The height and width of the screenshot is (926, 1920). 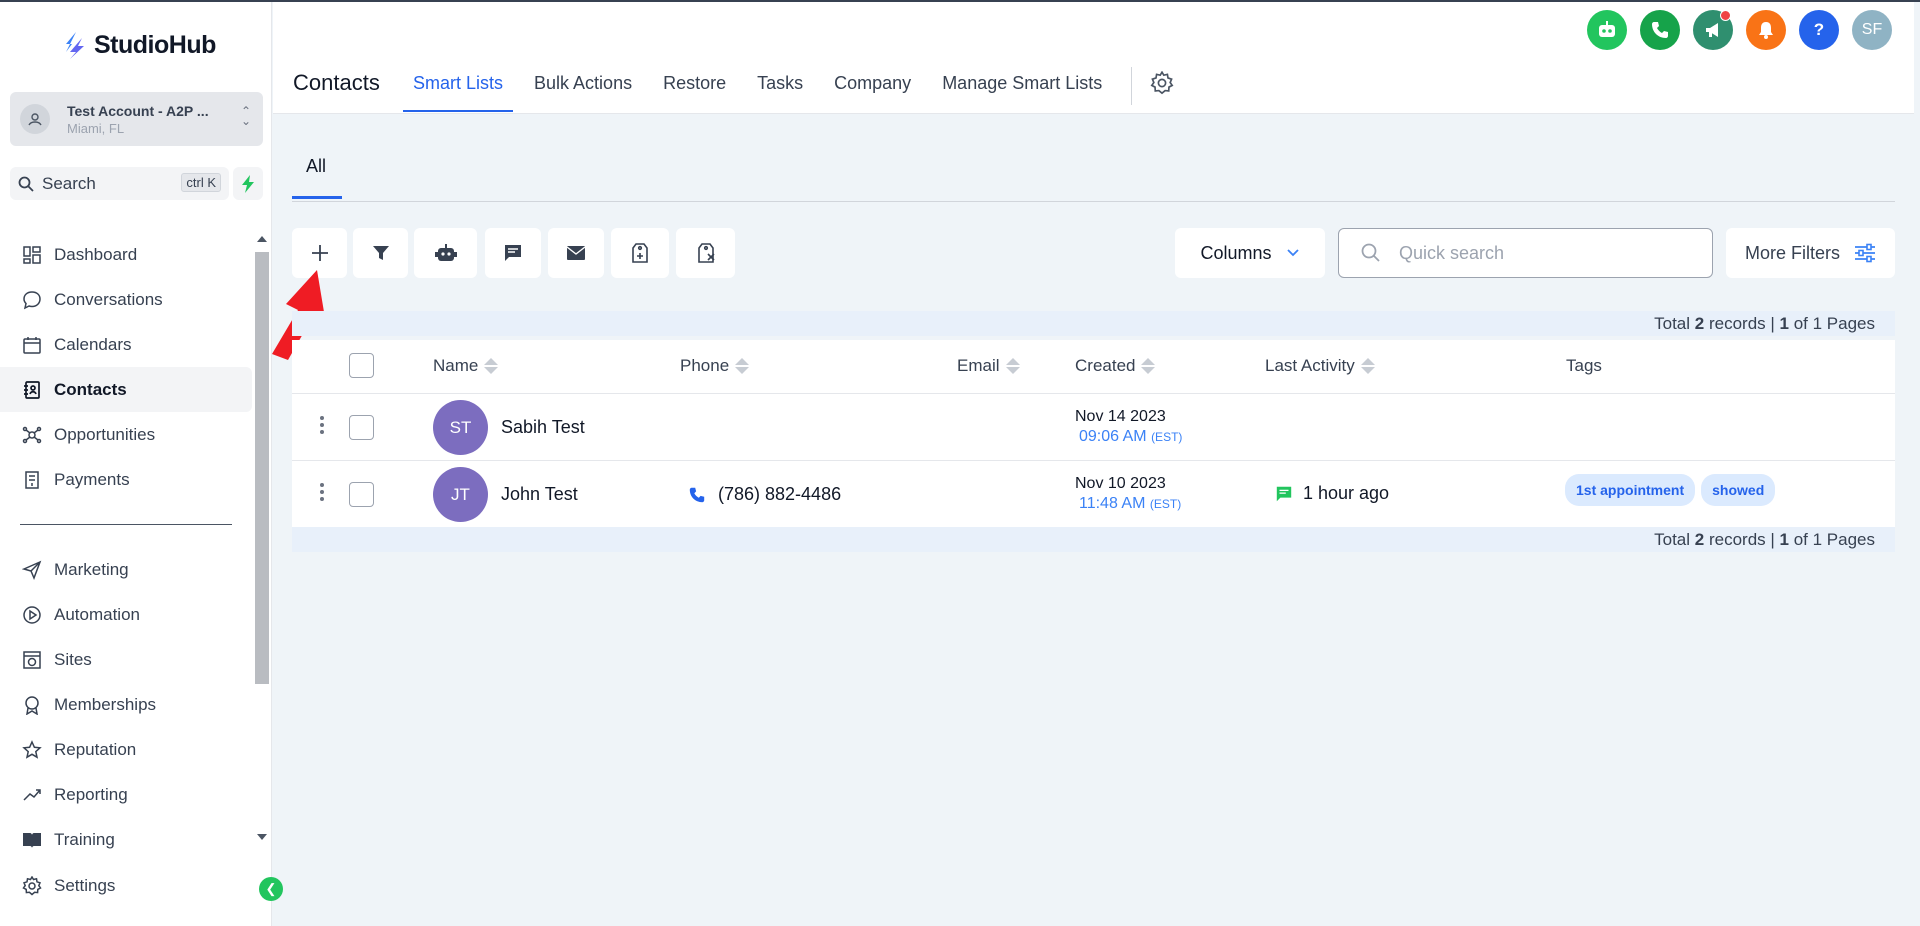 I want to click on phone-button, so click(x=1660, y=30).